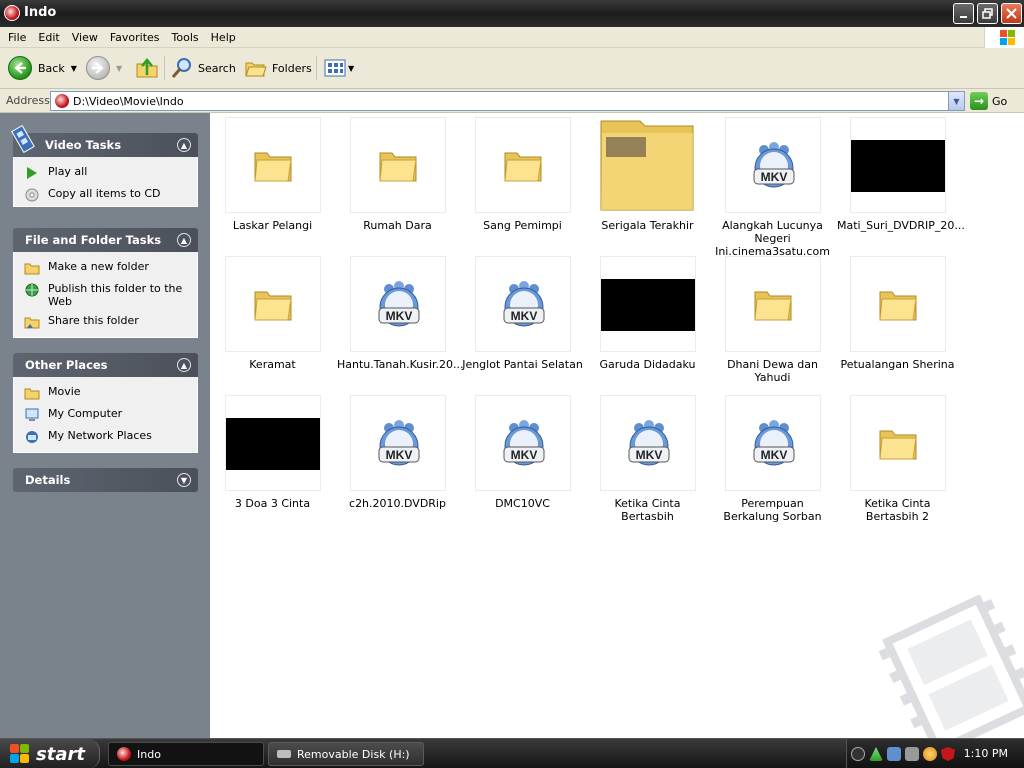 This screenshot has height=768, width=1024. What do you see at coordinates (203, 68) in the screenshot?
I see `search-button: Search` at bounding box center [203, 68].